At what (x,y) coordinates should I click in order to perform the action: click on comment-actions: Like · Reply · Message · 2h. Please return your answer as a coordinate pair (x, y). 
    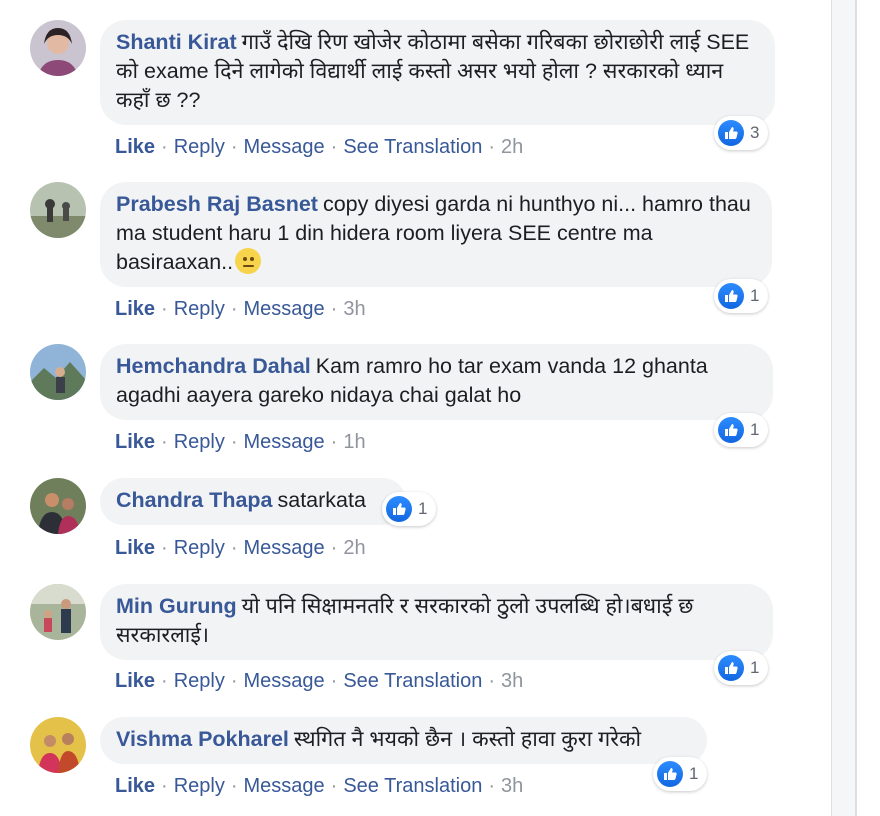
    Looking at the image, I should click on (240, 548).